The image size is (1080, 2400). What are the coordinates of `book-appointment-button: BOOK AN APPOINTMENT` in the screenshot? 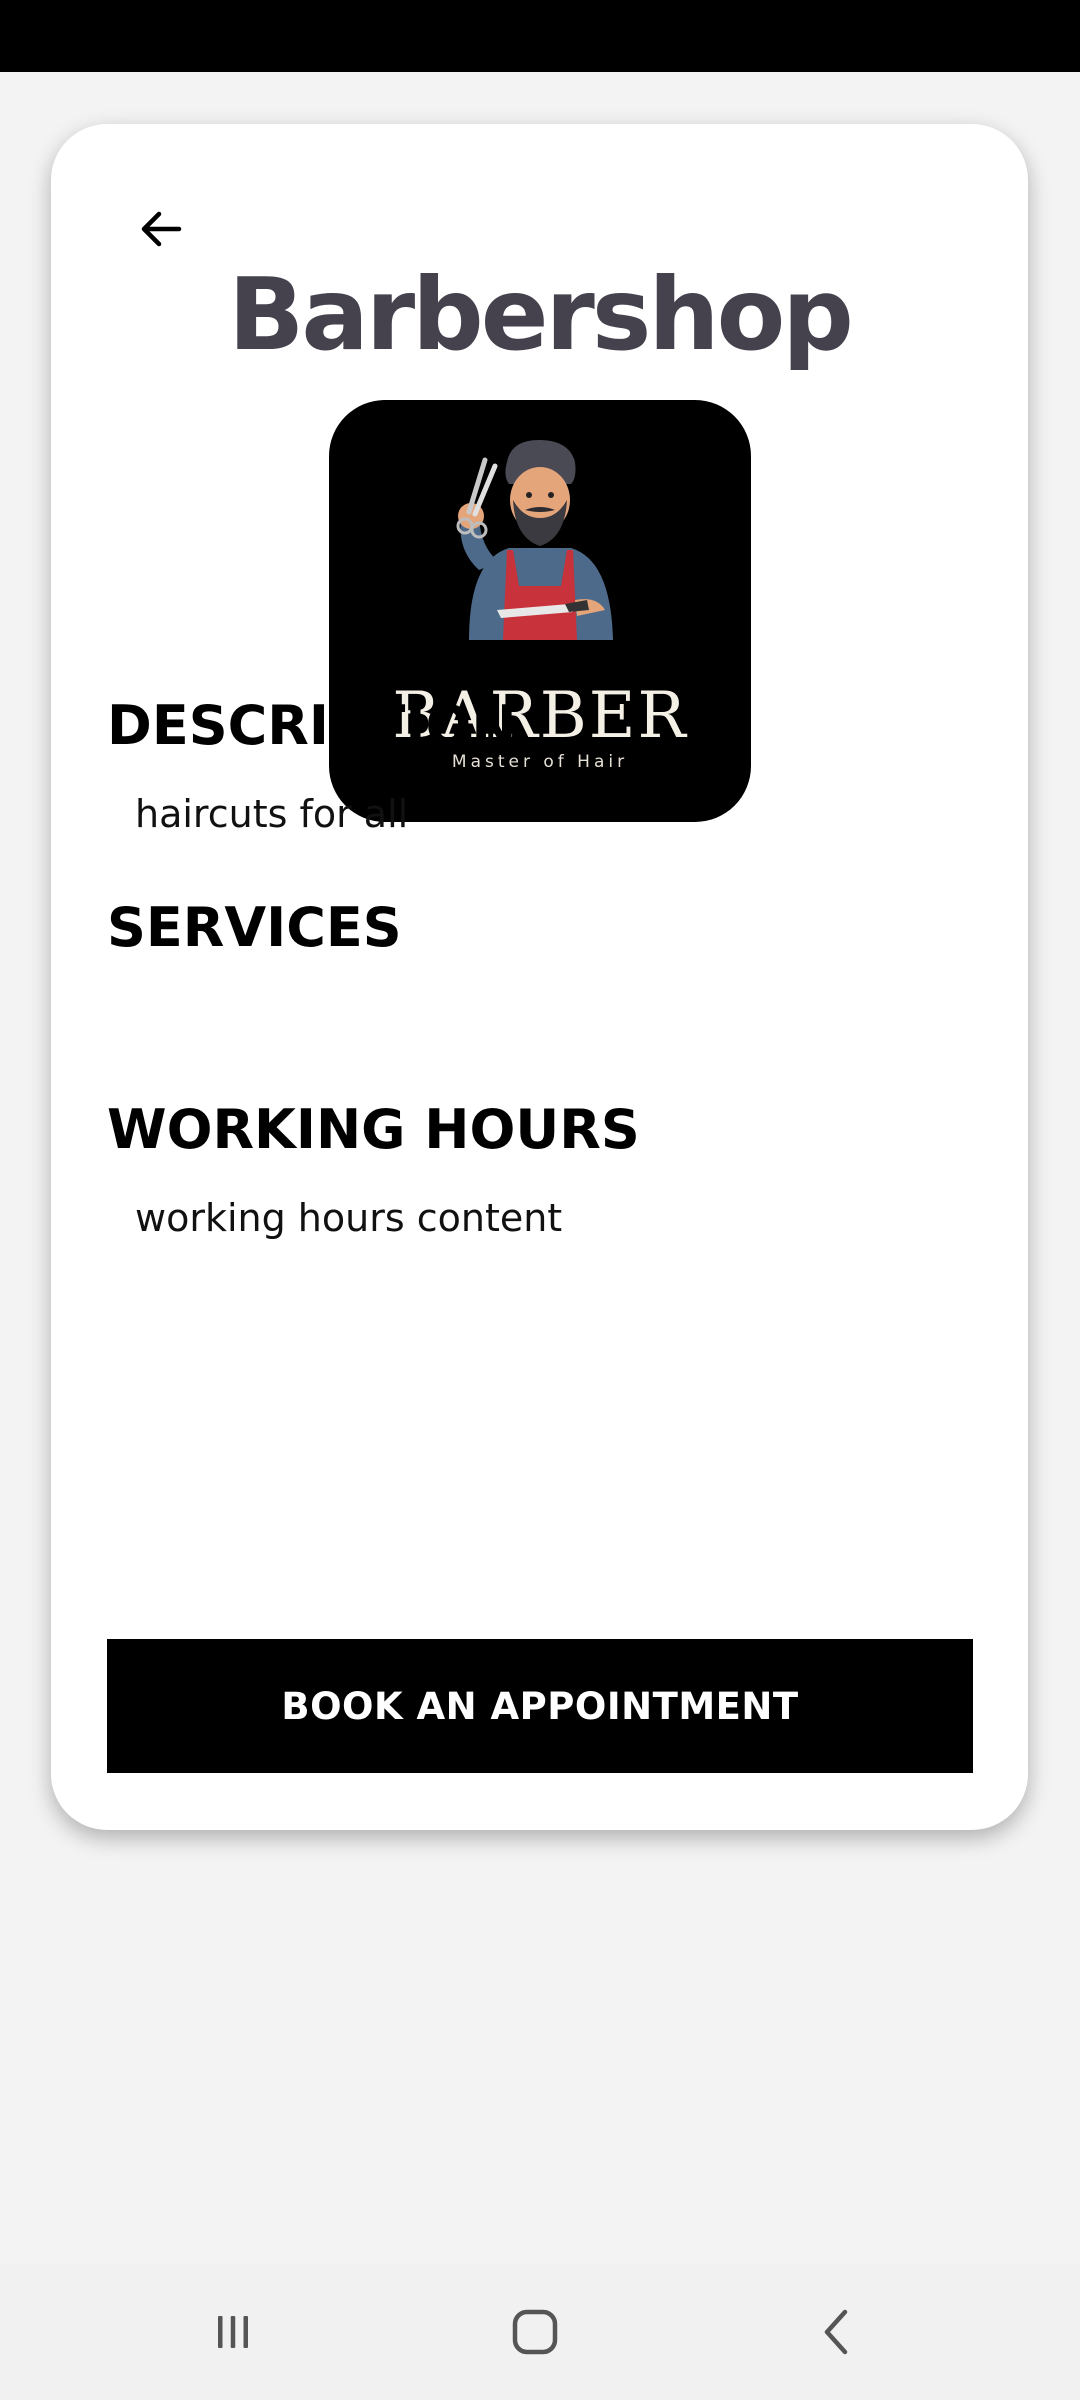 It's located at (540, 1706).